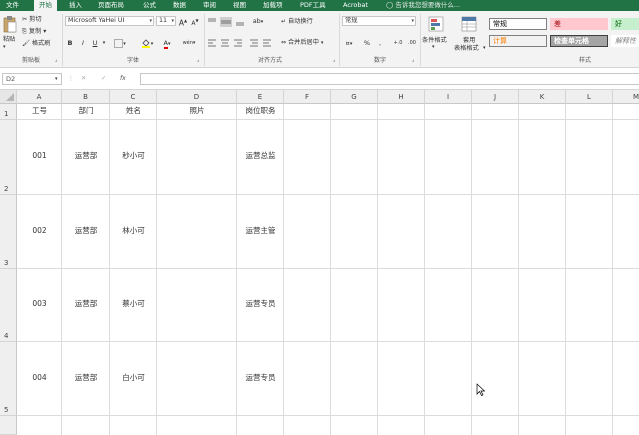 This screenshot has height=435, width=639. What do you see at coordinates (109, 21) in the screenshot?
I see `font-name-select: Microsoft YaHei UI ▾` at bounding box center [109, 21].